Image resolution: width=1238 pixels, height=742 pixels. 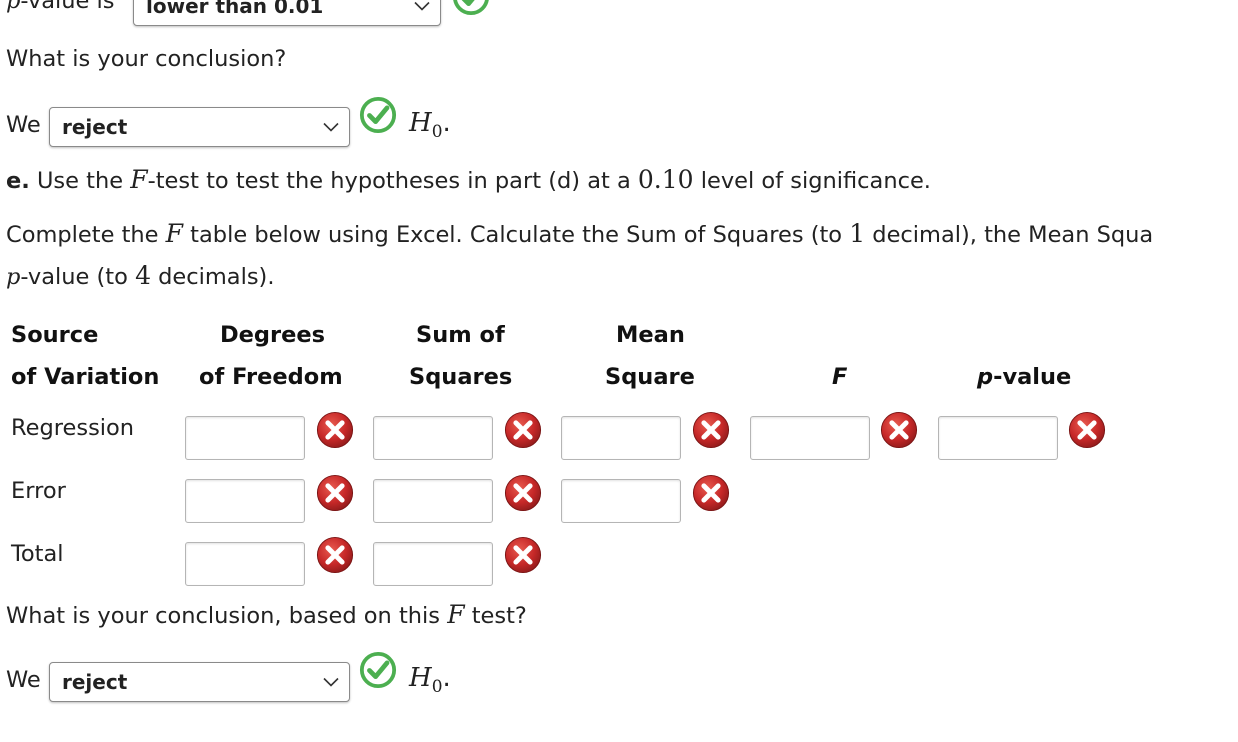 I want to click on error-ss-input, so click(x=433, y=501).